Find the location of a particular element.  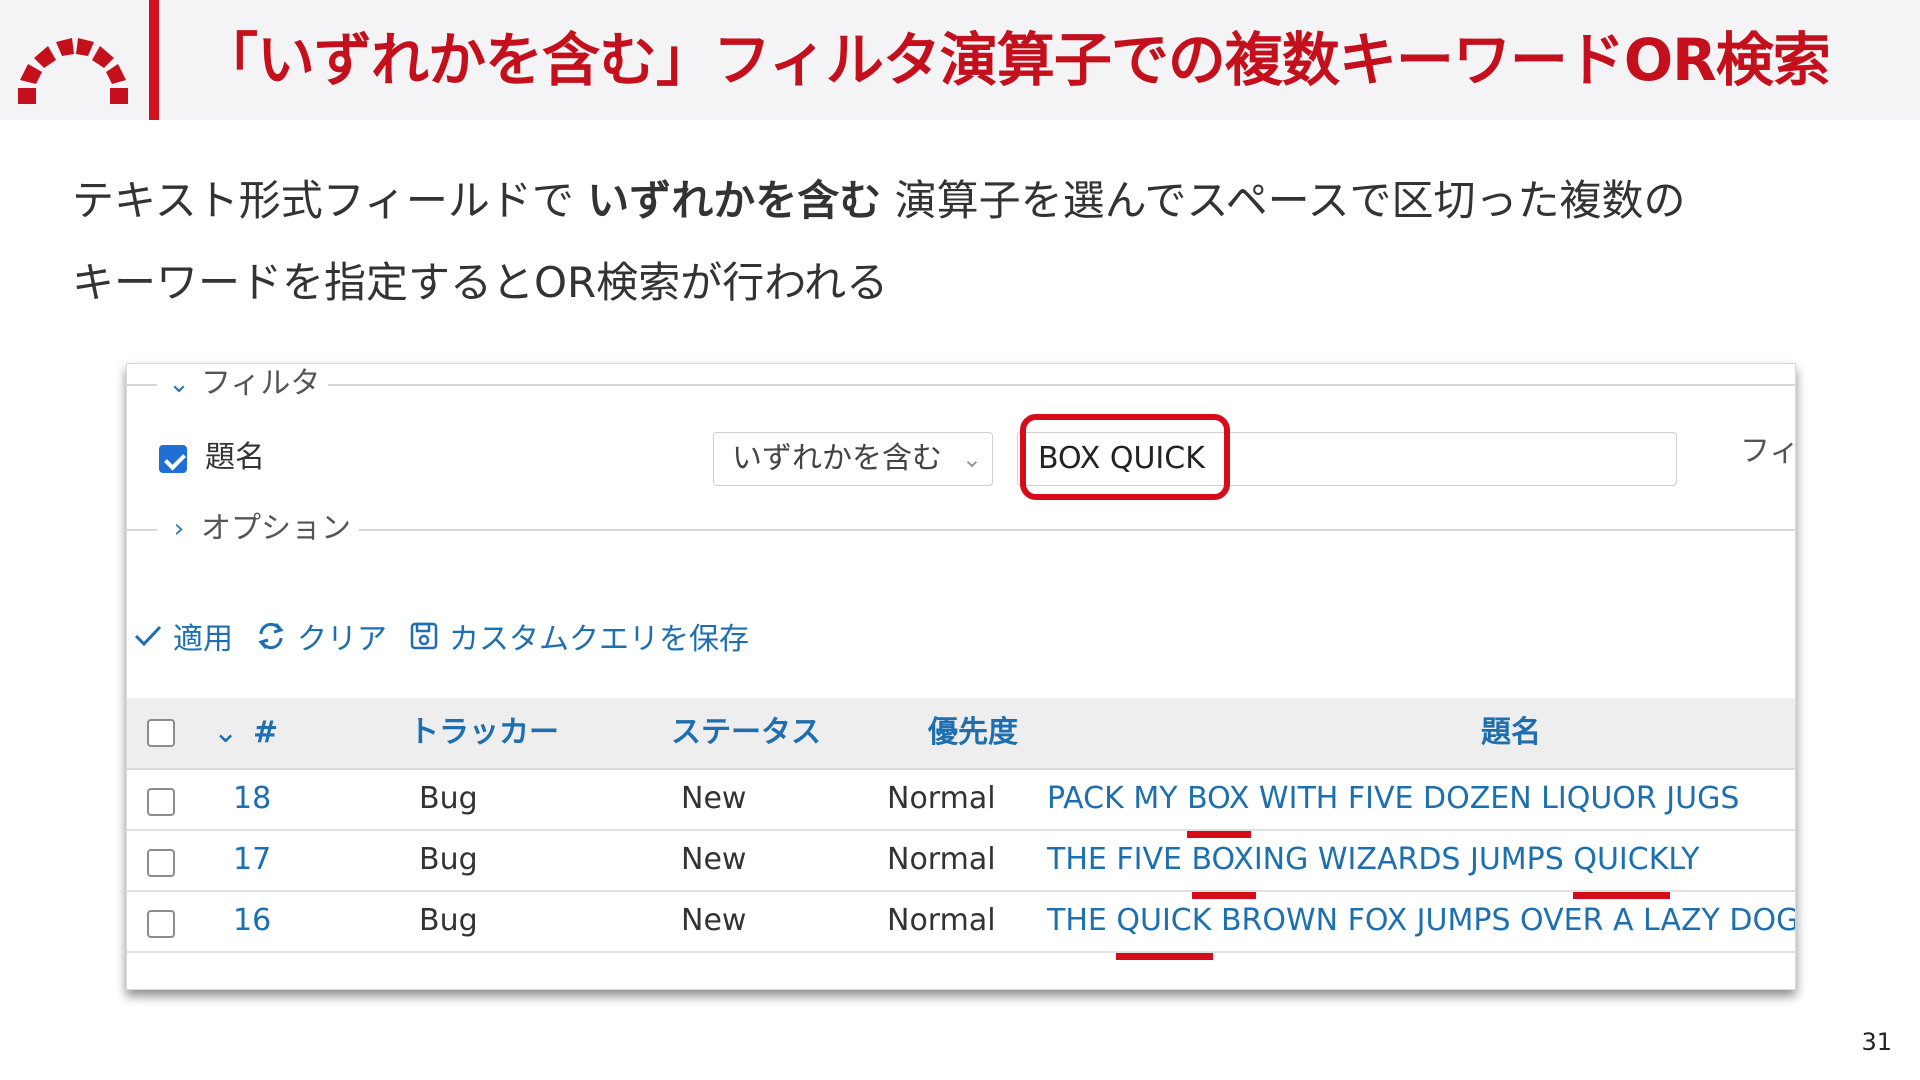

add-filter-label: フィ is located at coordinates (1768, 451).